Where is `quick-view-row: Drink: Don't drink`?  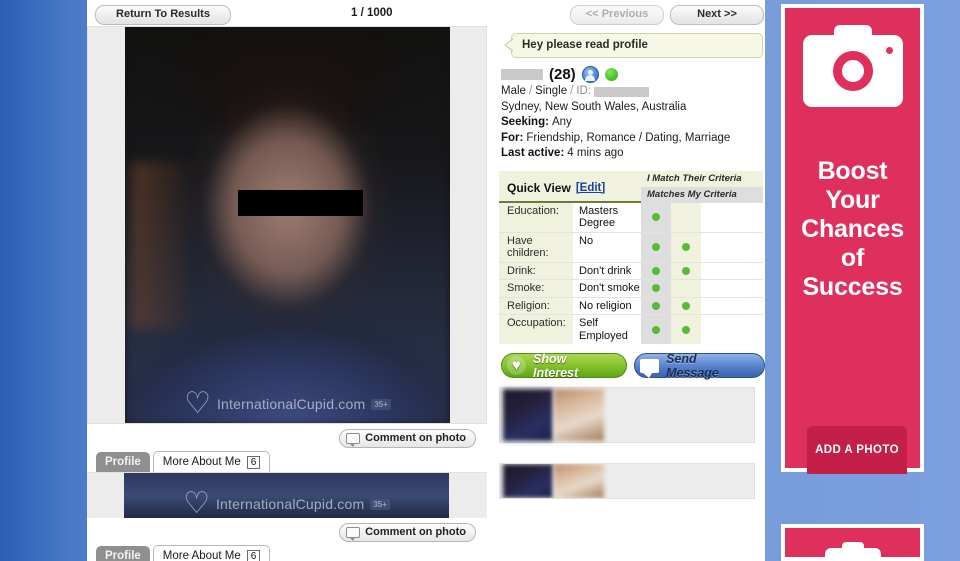 quick-view-row: Drink: Don't drink is located at coordinates (631, 271).